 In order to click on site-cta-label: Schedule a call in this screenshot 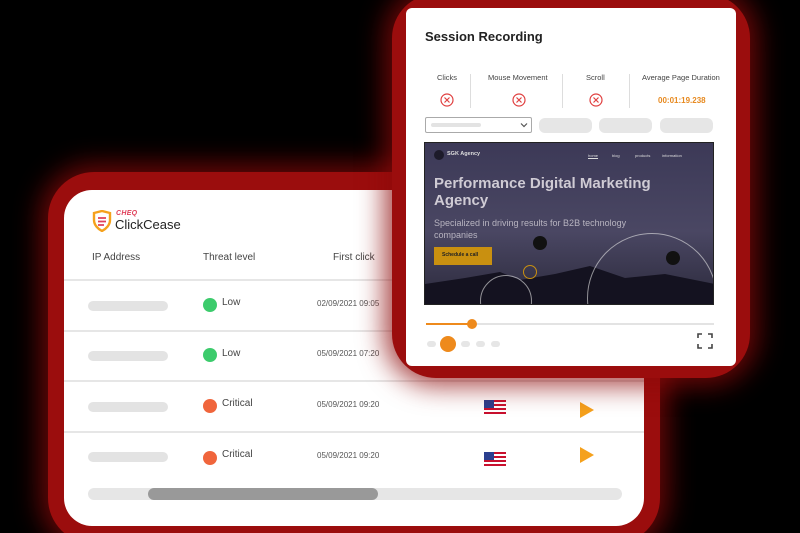, I will do `click(460, 255)`.